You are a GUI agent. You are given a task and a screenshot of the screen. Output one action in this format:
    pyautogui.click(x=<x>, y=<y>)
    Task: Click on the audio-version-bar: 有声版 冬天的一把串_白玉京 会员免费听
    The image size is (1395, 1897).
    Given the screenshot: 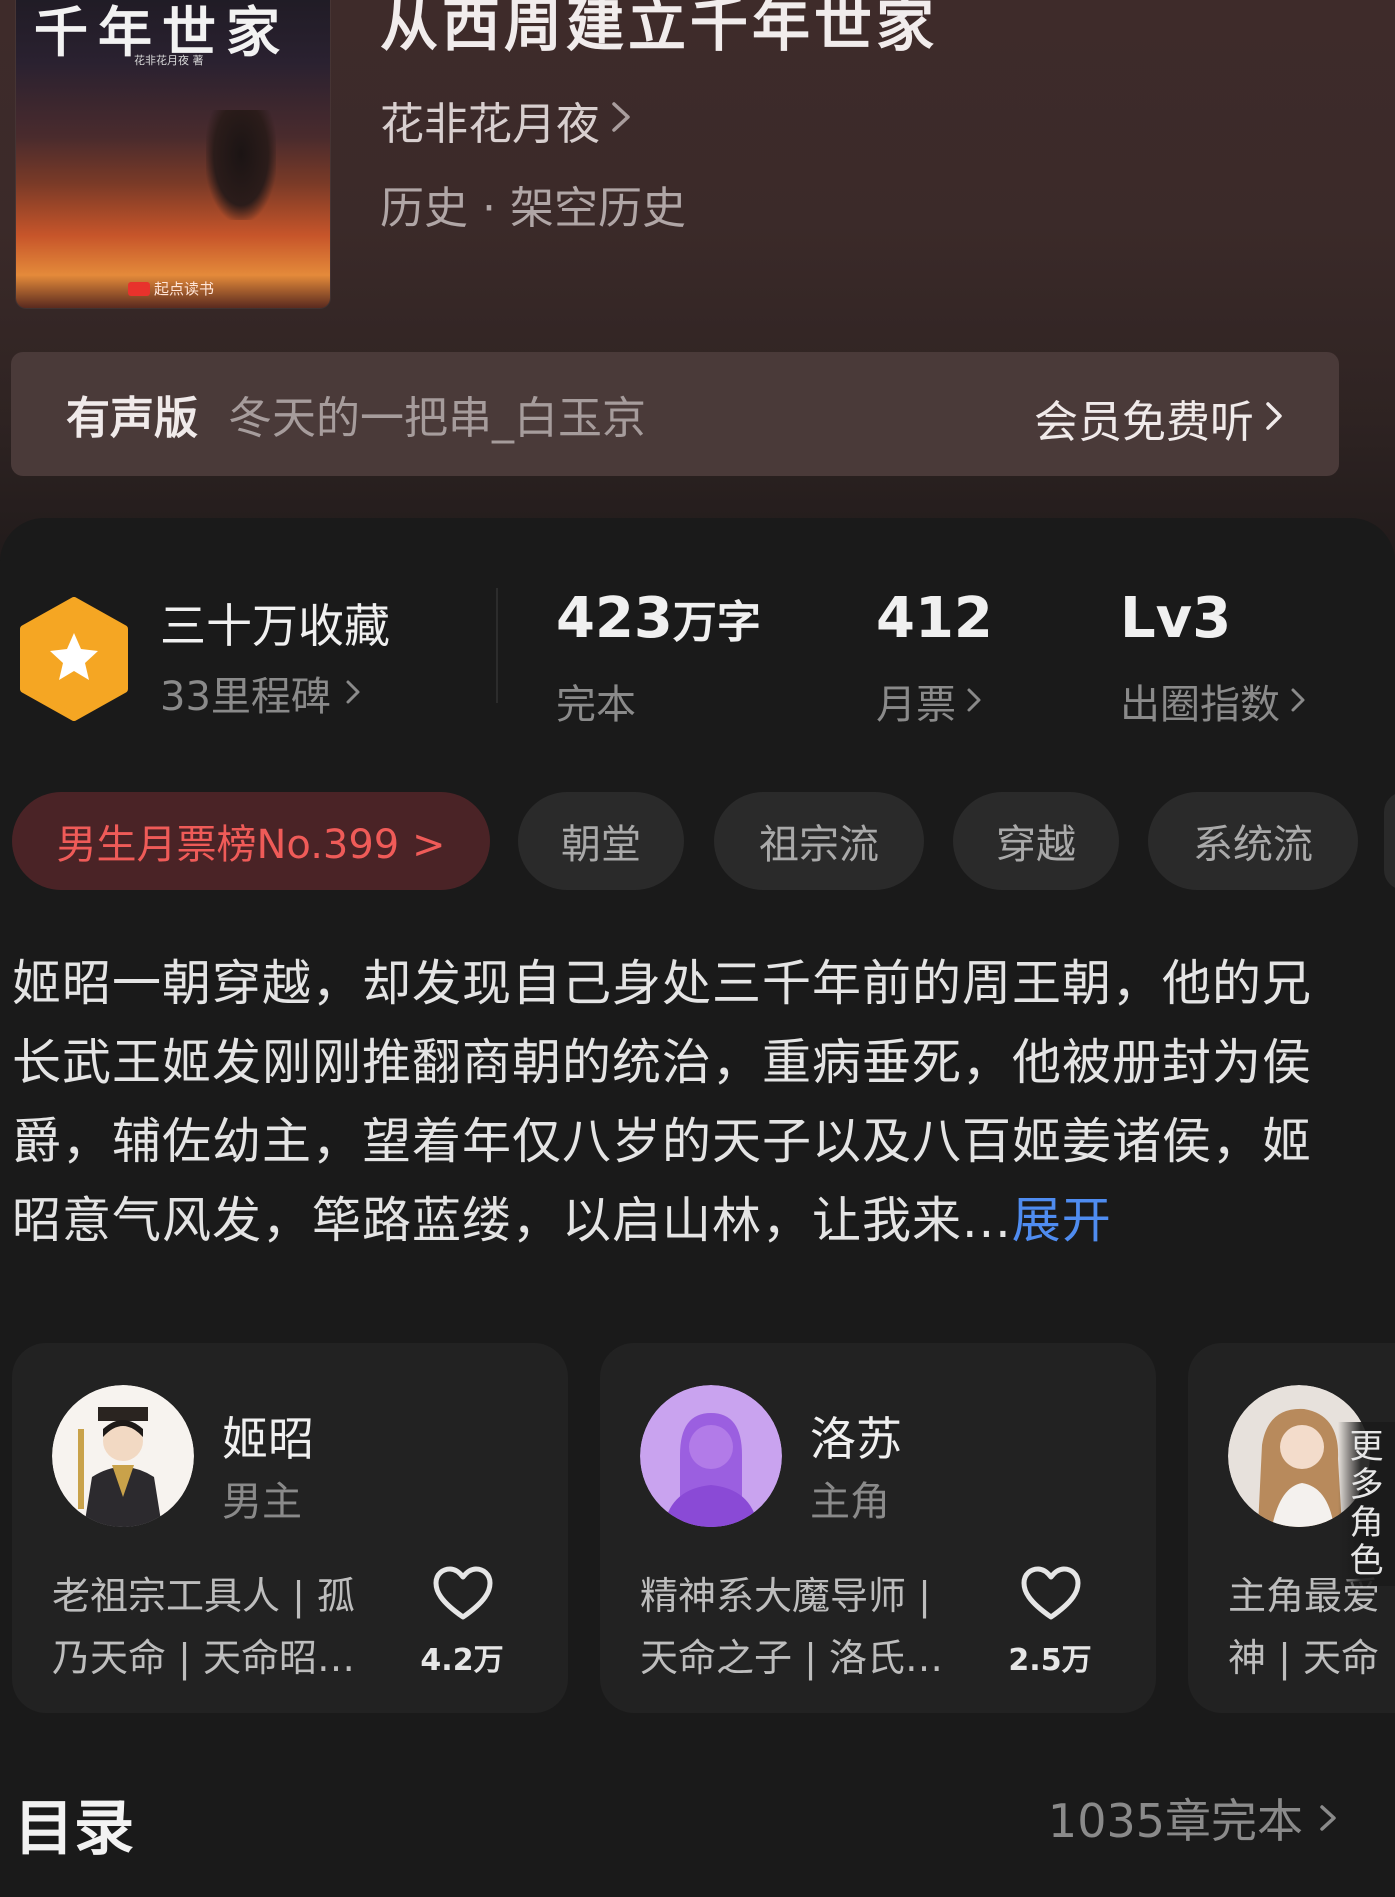 What is the action you would take?
    pyautogui.click(x=675, y=414)
    